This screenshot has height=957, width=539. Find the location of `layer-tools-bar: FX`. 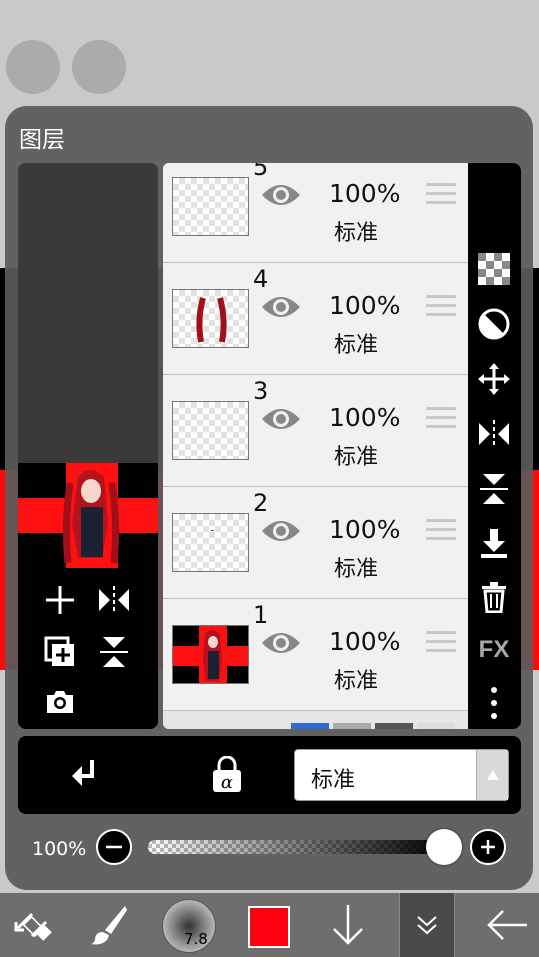

layer-tools-bar: FX is located at coordinates (494, 446).